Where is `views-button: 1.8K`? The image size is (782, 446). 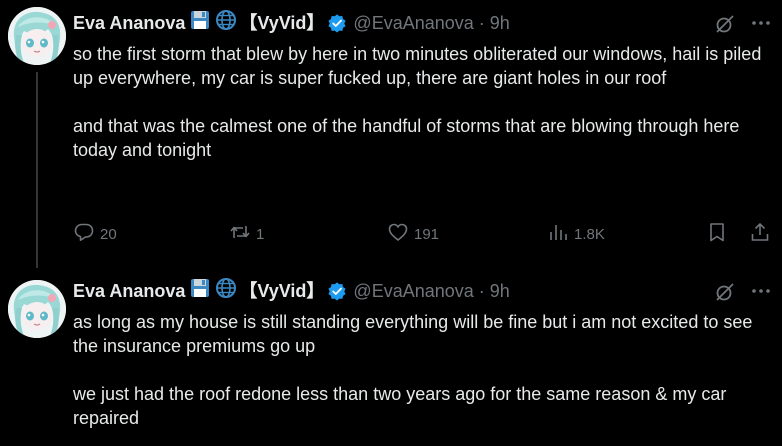
views-button: 1.8K is located at coordinates (576, 234).